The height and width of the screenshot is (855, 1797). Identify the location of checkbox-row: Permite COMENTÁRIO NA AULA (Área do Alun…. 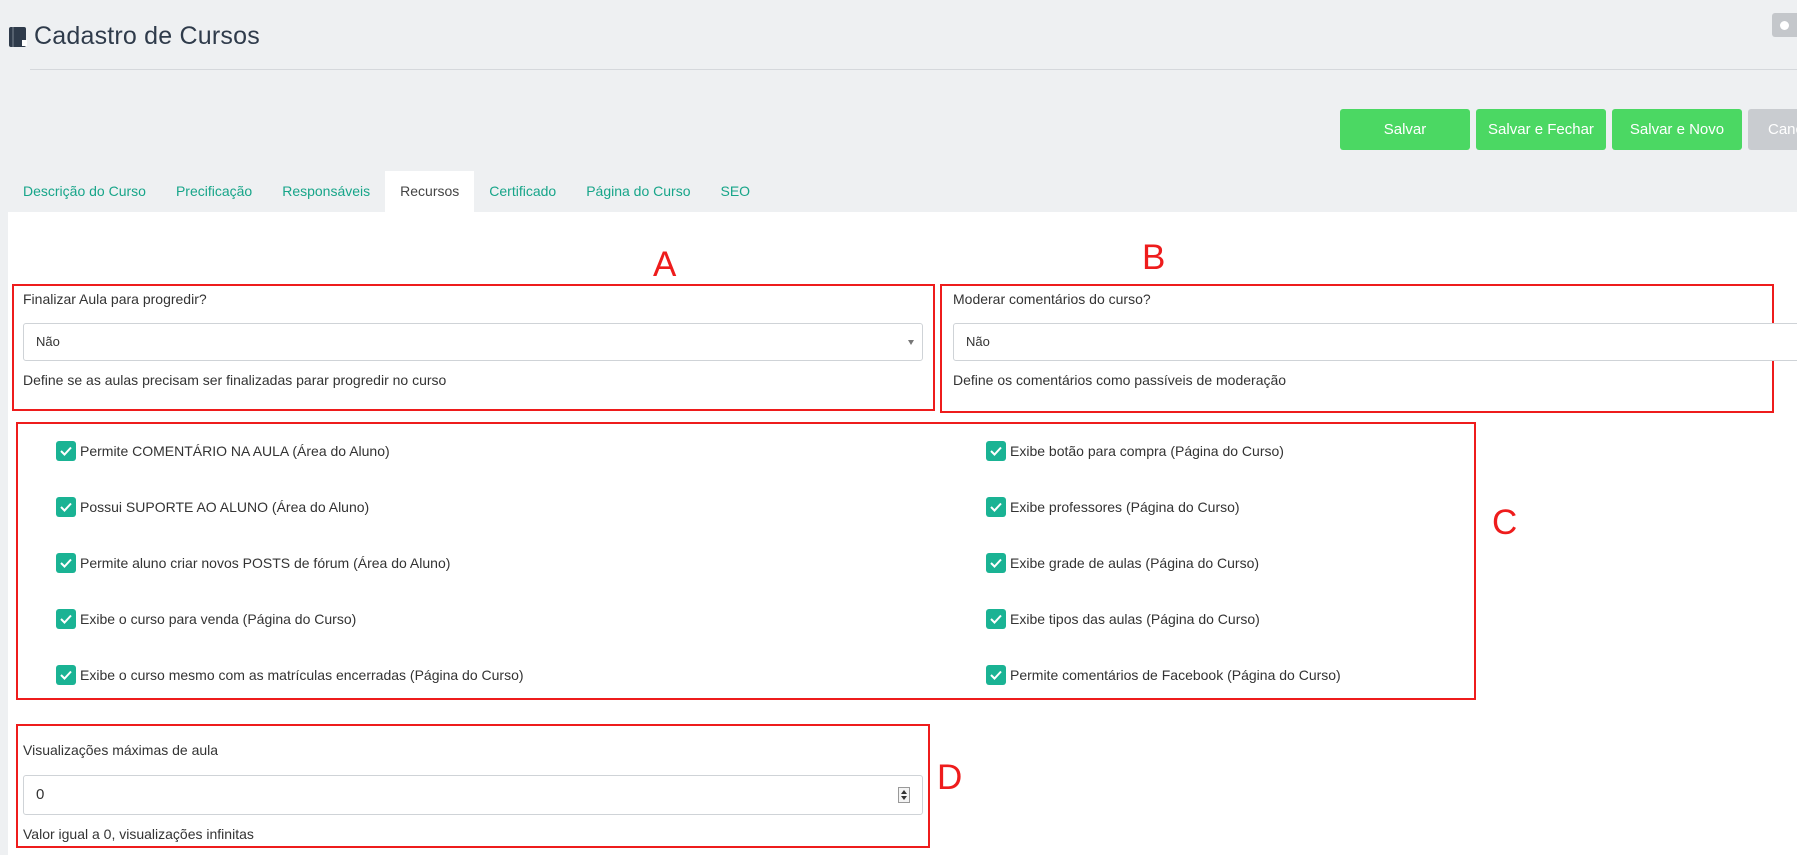
(223, 451).